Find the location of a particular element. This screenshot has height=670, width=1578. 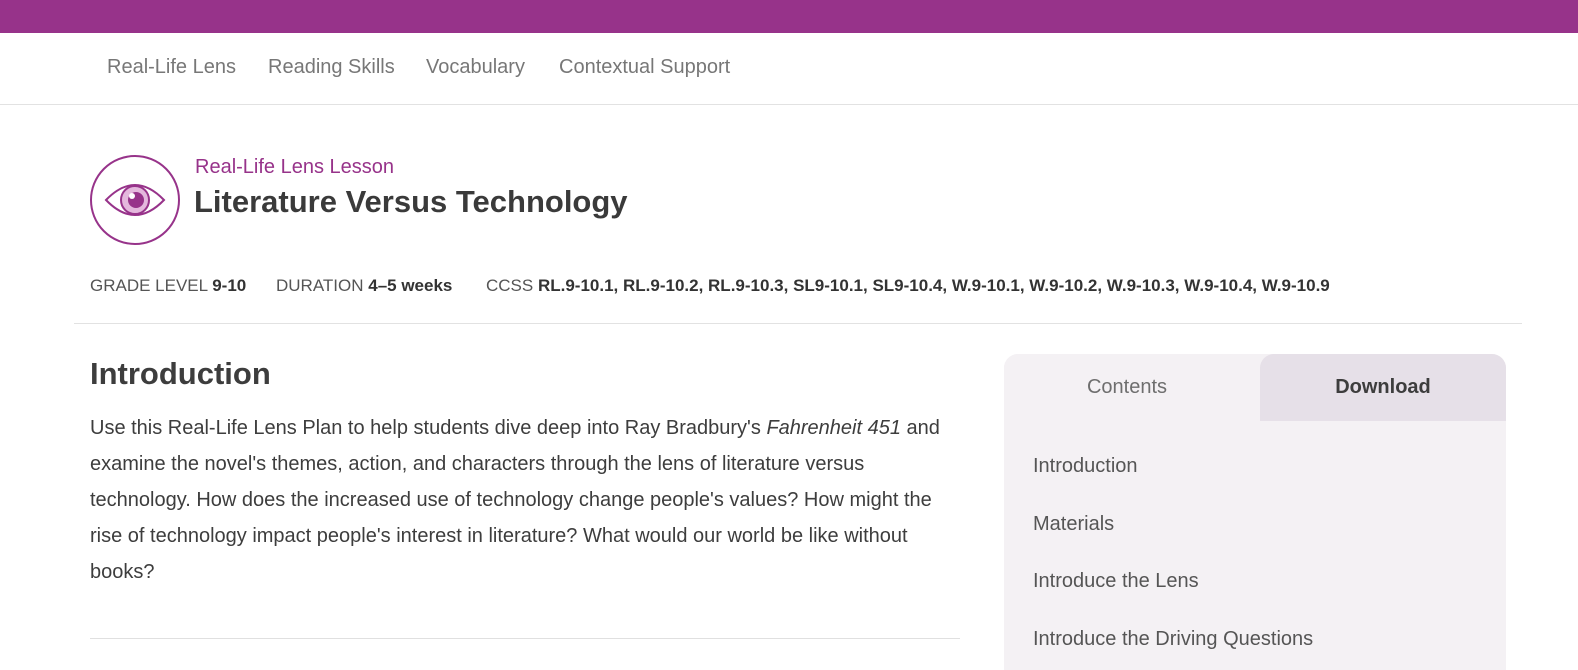

book-title: Fahrenheit 451 is located at coordinates (833, 428).